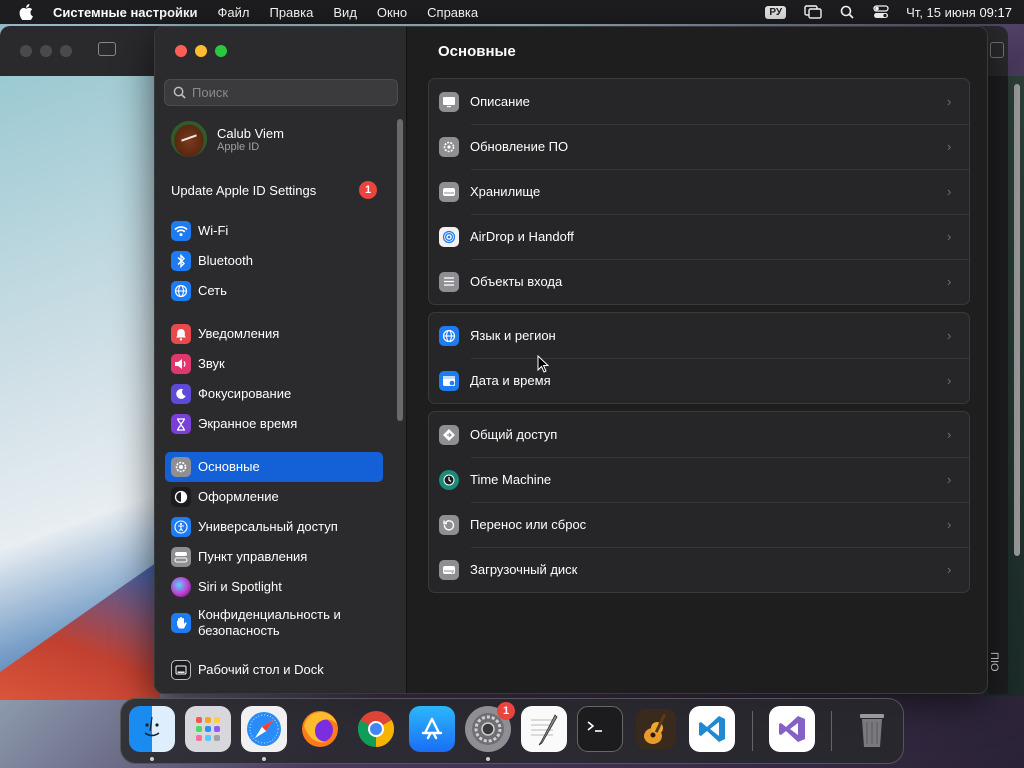  I want to click on sidebar-item-siri-spotlight: Siri и Spotlight, so click(274, 587).